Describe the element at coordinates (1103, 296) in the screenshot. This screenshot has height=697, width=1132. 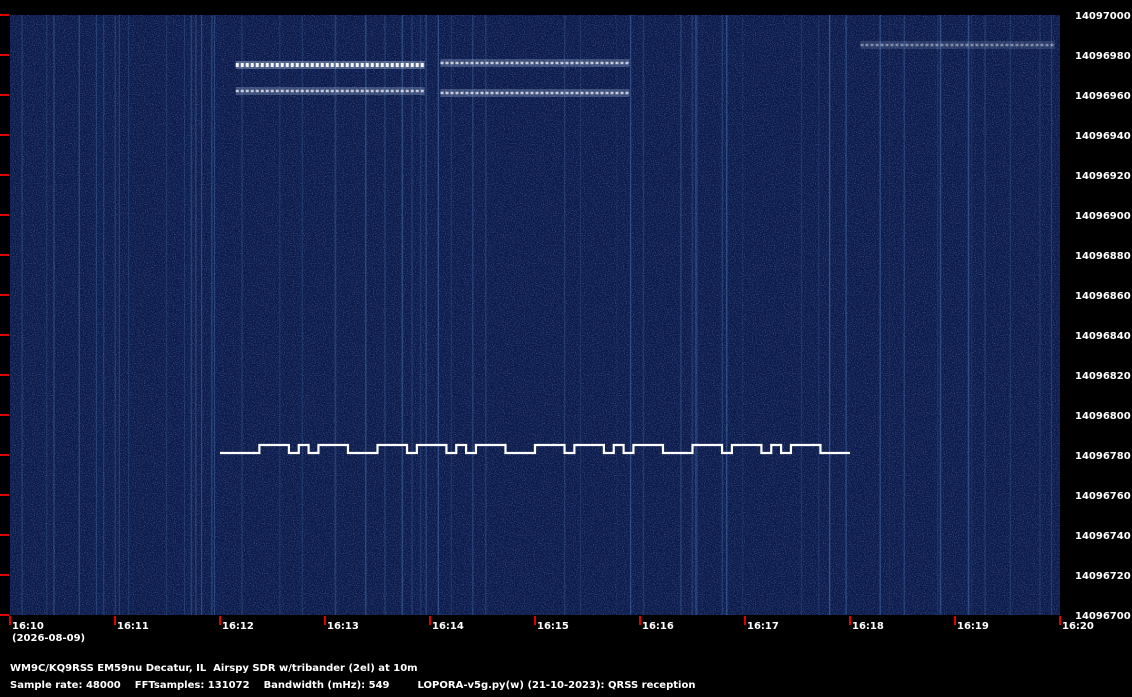
I see `y-tick-label: 14096860` at that location.